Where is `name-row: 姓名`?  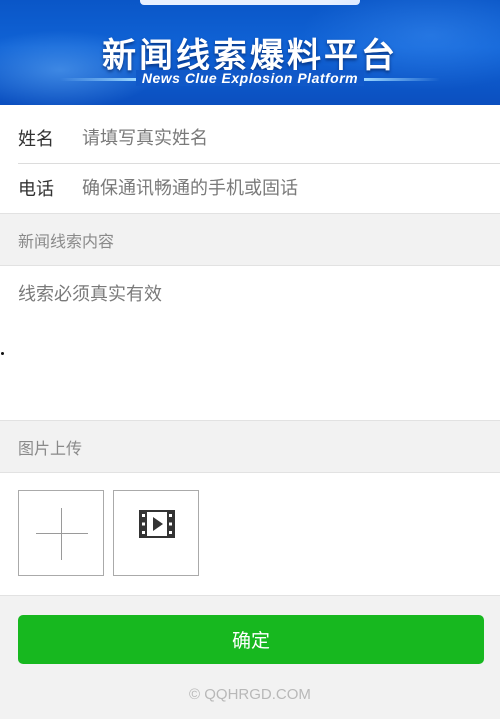 name-row: 姓名 is located at coordinates (250, 138).